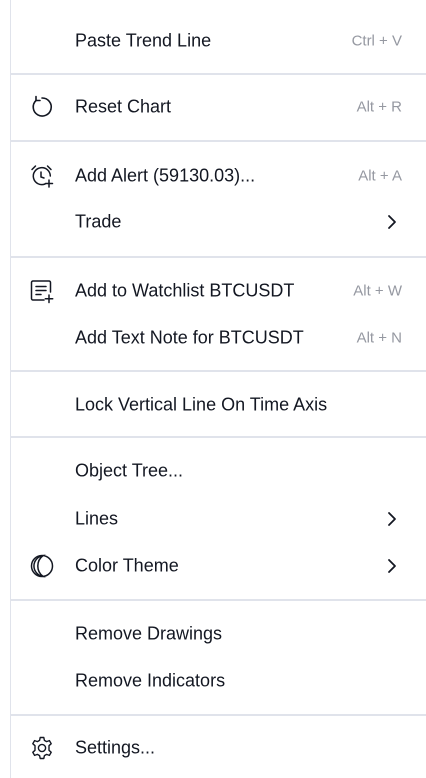 The width and height of the screenshot is (426, 778). What do you see at coordinates (149, 633) in the screenshot?
I see `menu-item-label: Remove Drawings` at bounding box center [149, 633].